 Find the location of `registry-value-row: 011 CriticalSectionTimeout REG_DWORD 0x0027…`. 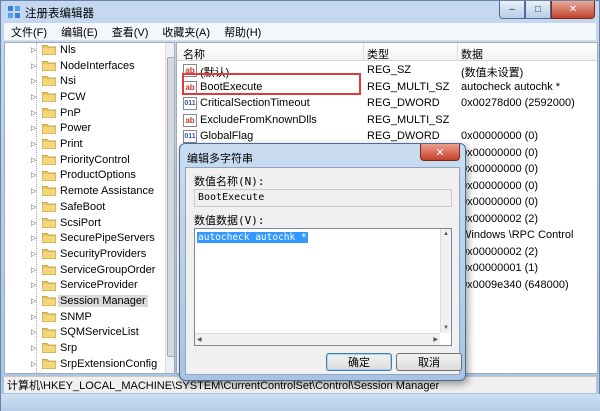

registry-value-row: 011 CriticalSectionTimeout REG_DWORD 0x0027… is located at coordinates (387, 103).